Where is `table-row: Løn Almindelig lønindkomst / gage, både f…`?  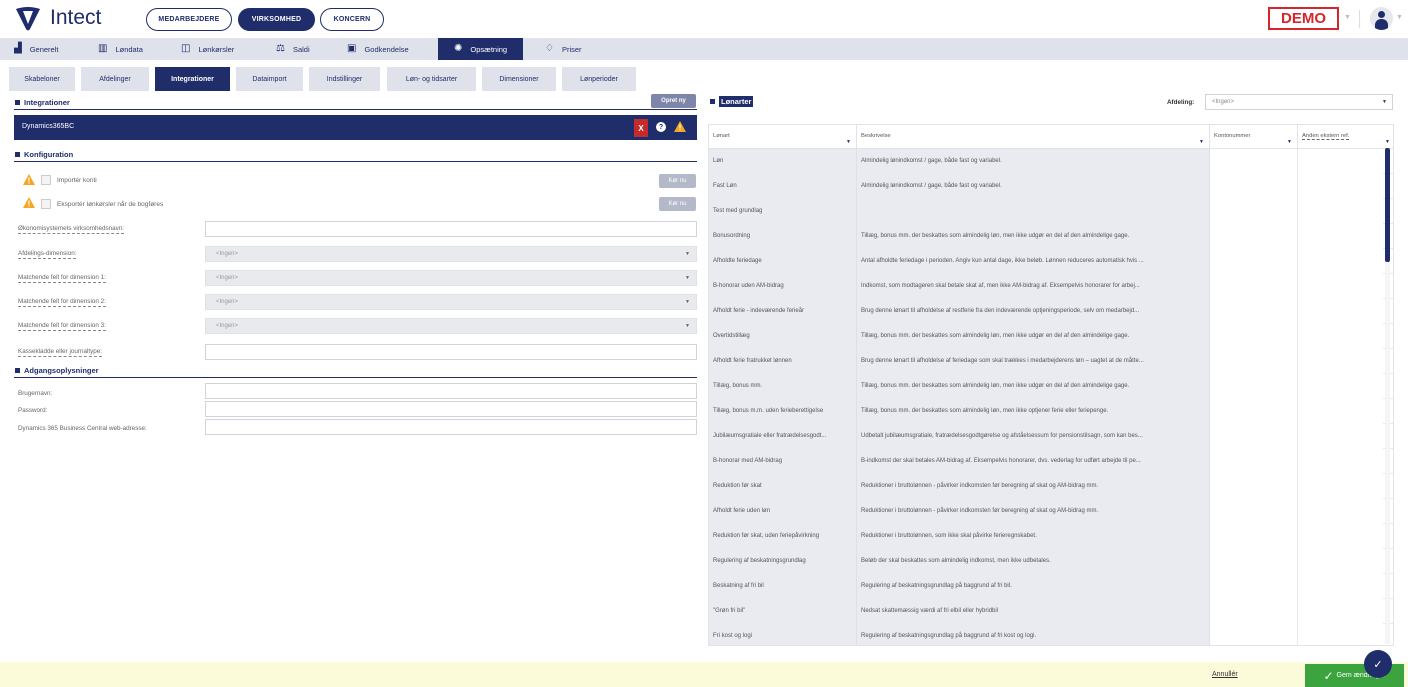 table-row: Løn Almindelig lønindkomst / gage, både f… is located at coordinates (1051, 161).